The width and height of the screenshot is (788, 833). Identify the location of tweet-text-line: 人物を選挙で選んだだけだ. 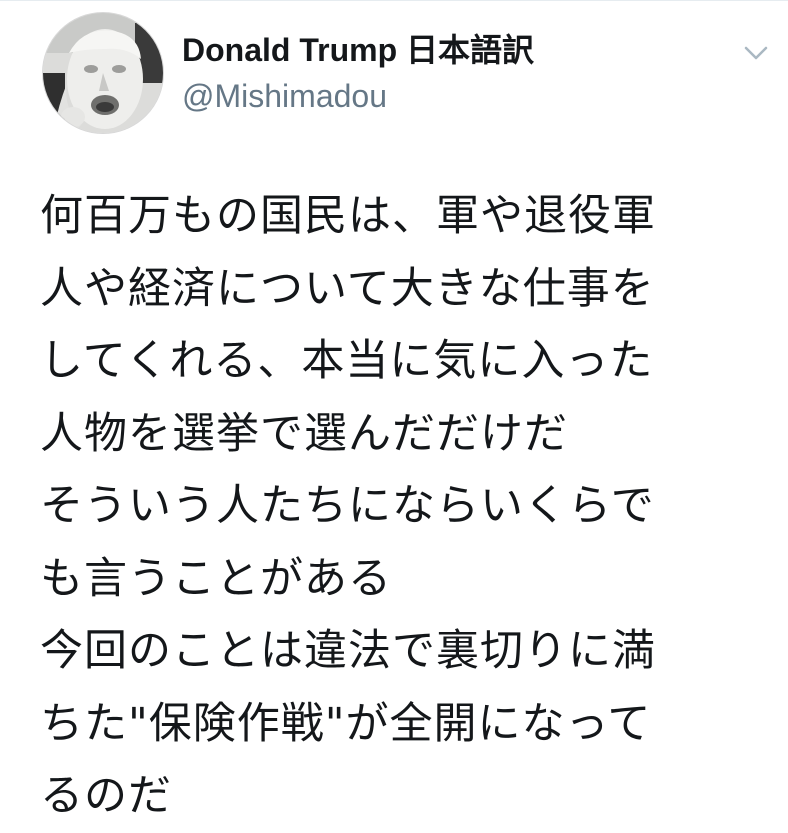
(304, 433).